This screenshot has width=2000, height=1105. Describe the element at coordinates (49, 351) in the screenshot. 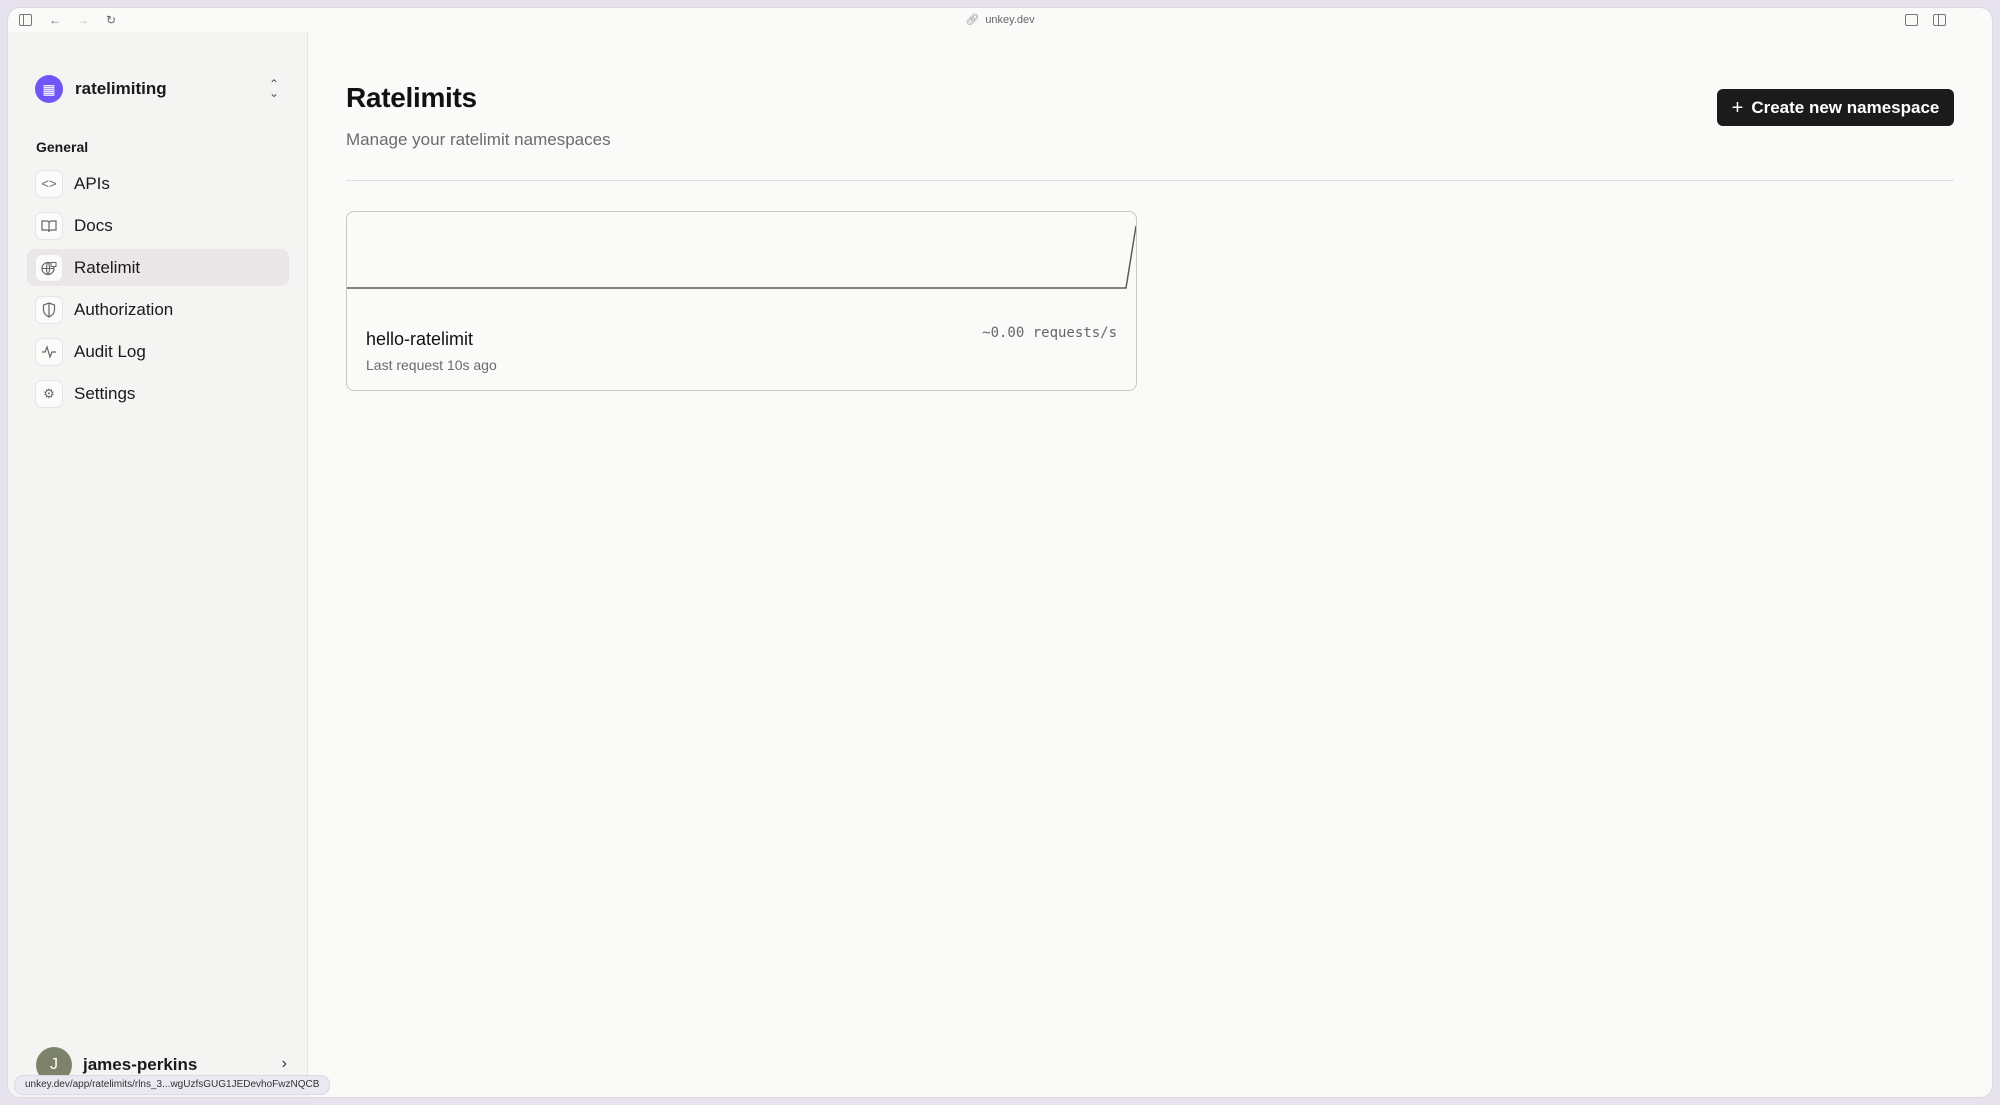

I see `activity-icon` at that location.